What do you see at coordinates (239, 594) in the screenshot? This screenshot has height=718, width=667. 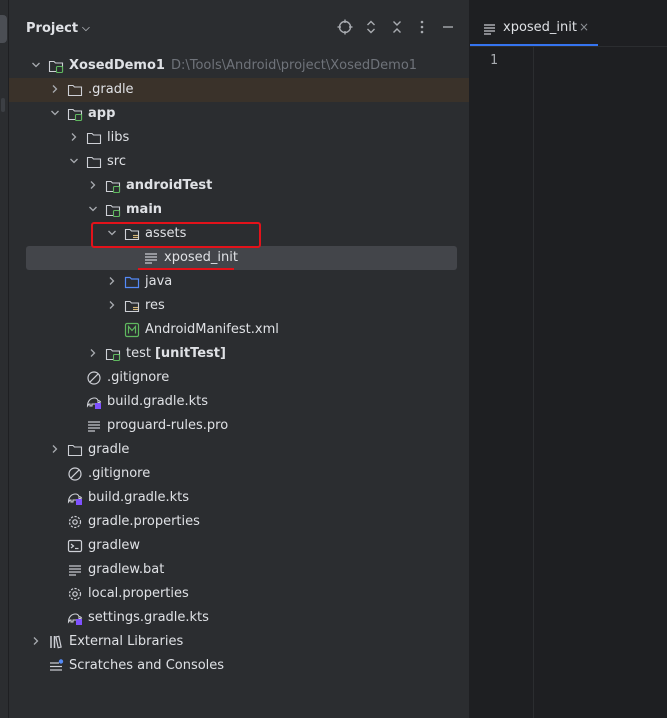 I see `tree-item: local.properties` at bounding box center [239, 594].